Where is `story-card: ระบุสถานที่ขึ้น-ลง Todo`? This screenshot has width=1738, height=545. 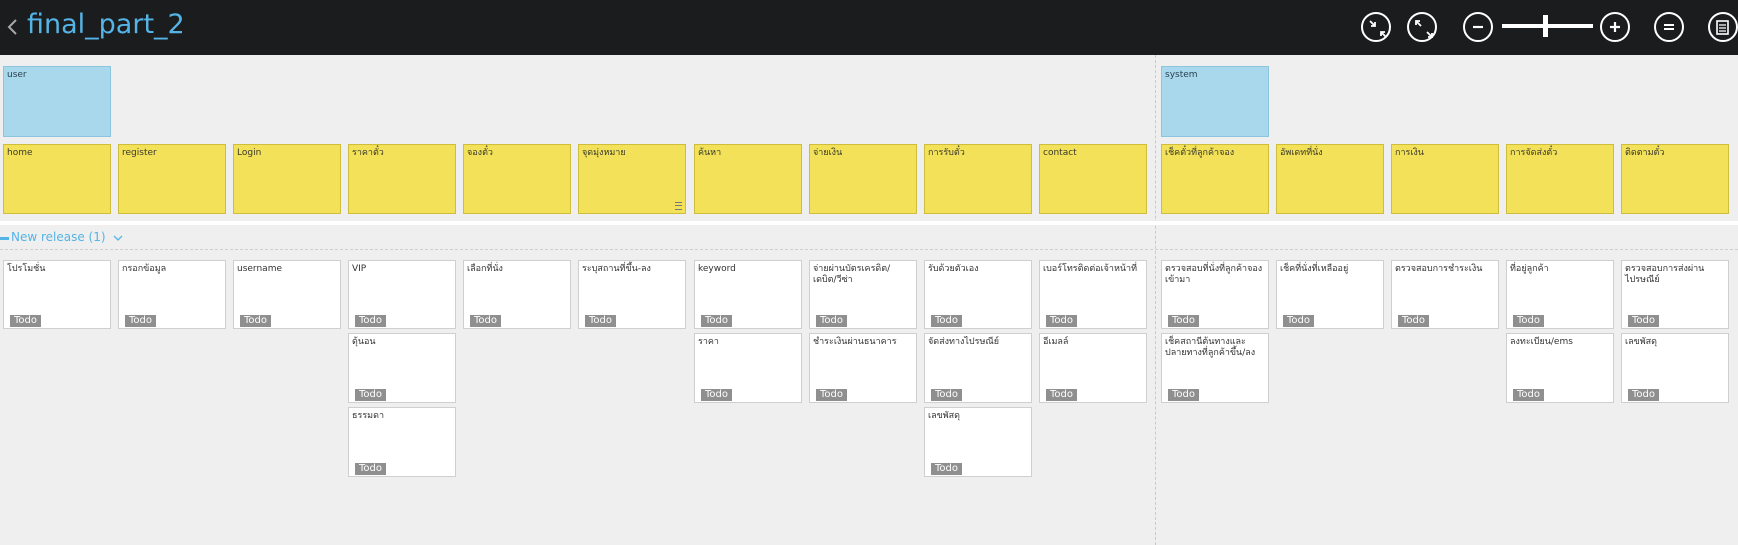 story-card: ระบุสถานที่ขึ้น-ลง Todo is located at coordinates (632, 294).